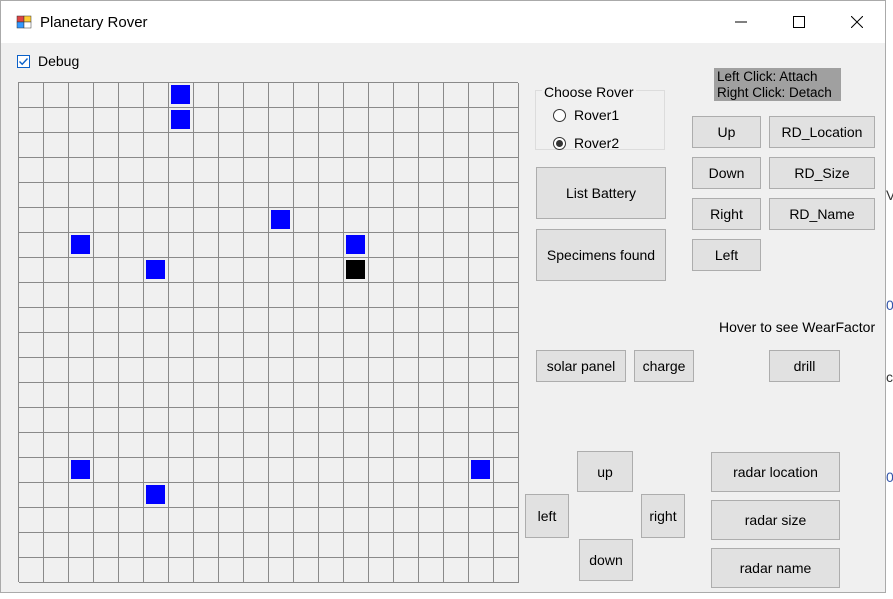 The height and width of the screenshot is (599, 893). Describe the element at coordinates (586, 143) in the screenshot. I see `rover2-option: Rover2` at that location.